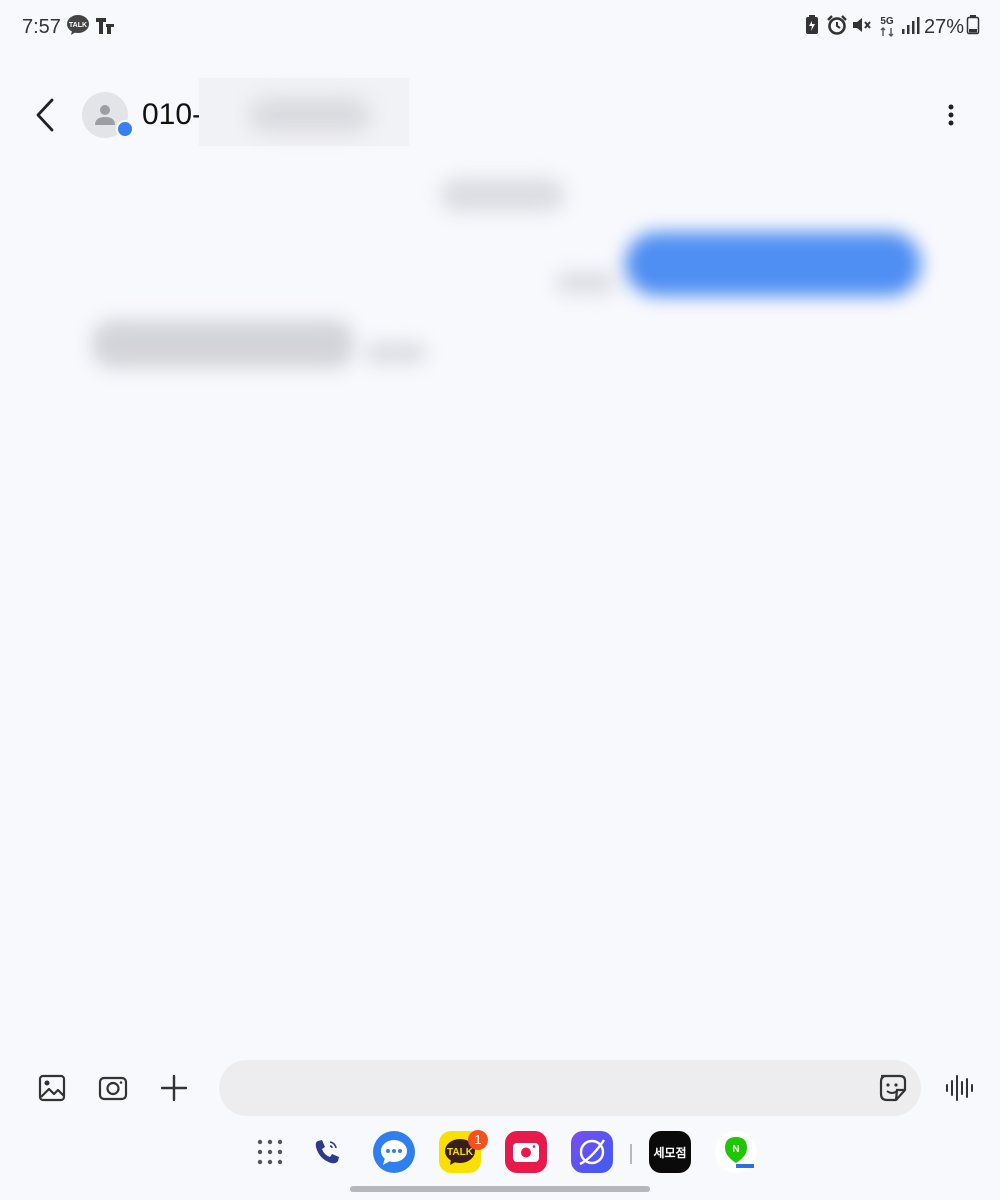 This screenshot has width=1000, height=1200. What do you see at coordinates (837, 25) in the screenshot?
I see `alarm-icon` at bounding box center [837, 25].